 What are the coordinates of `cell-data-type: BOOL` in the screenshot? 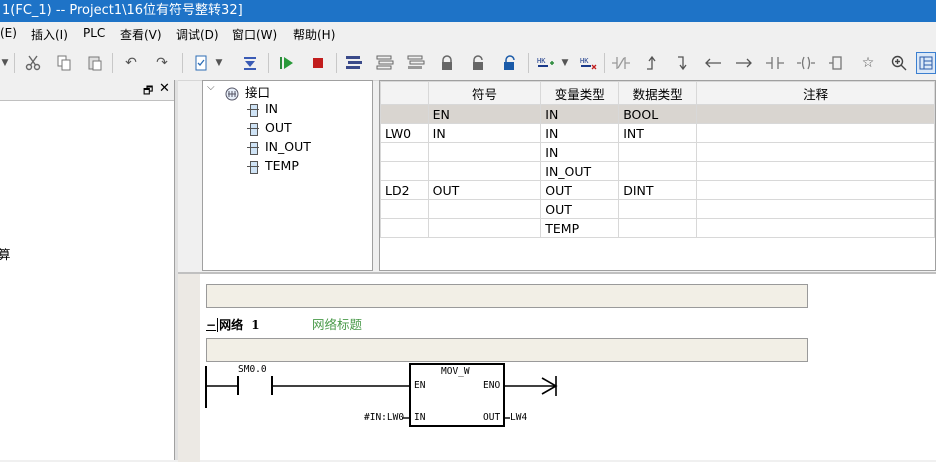 It's located at (658, 114).